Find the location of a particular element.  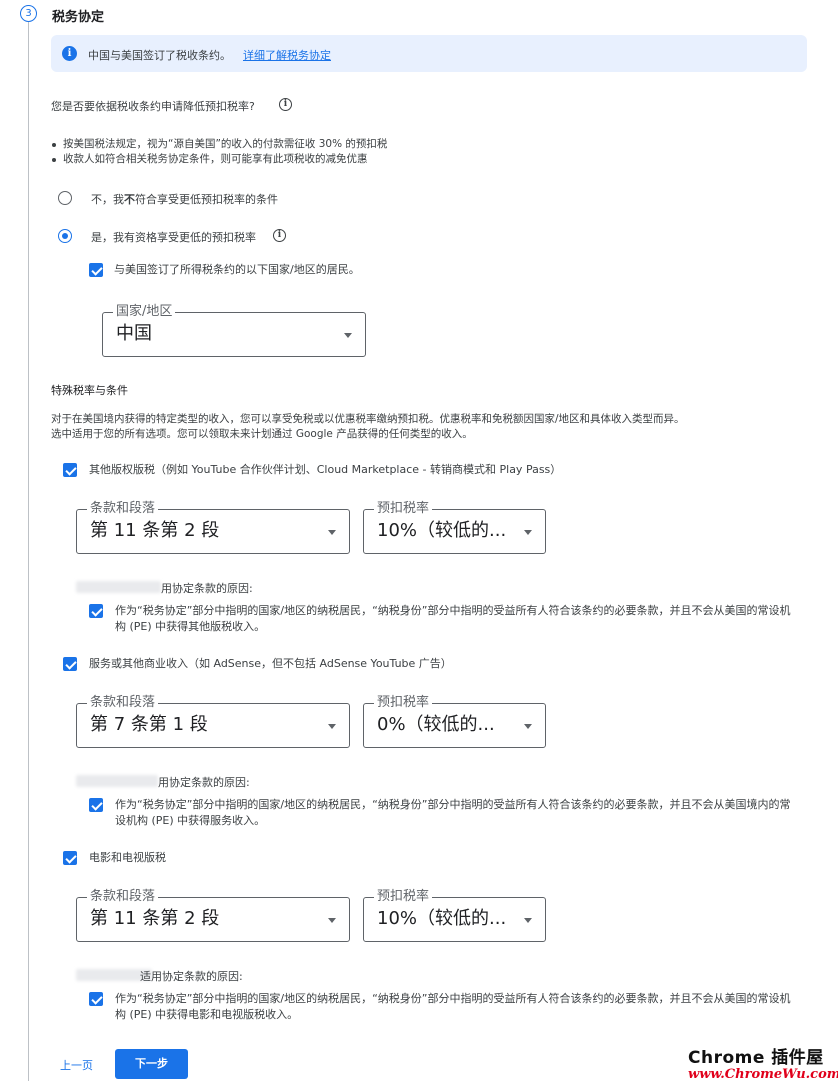

next-button: 下一步 is located at coordinates (151, 1064).